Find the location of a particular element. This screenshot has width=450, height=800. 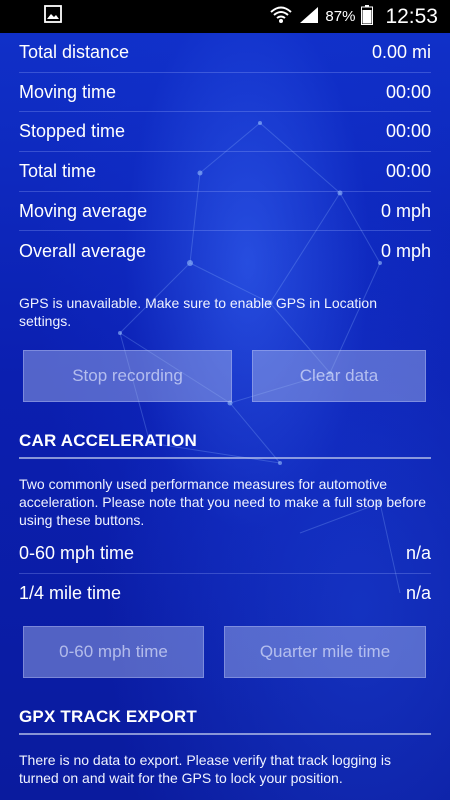

stat-row-overall-average: Overall average 0 mph is located at coordinates (225, 251).